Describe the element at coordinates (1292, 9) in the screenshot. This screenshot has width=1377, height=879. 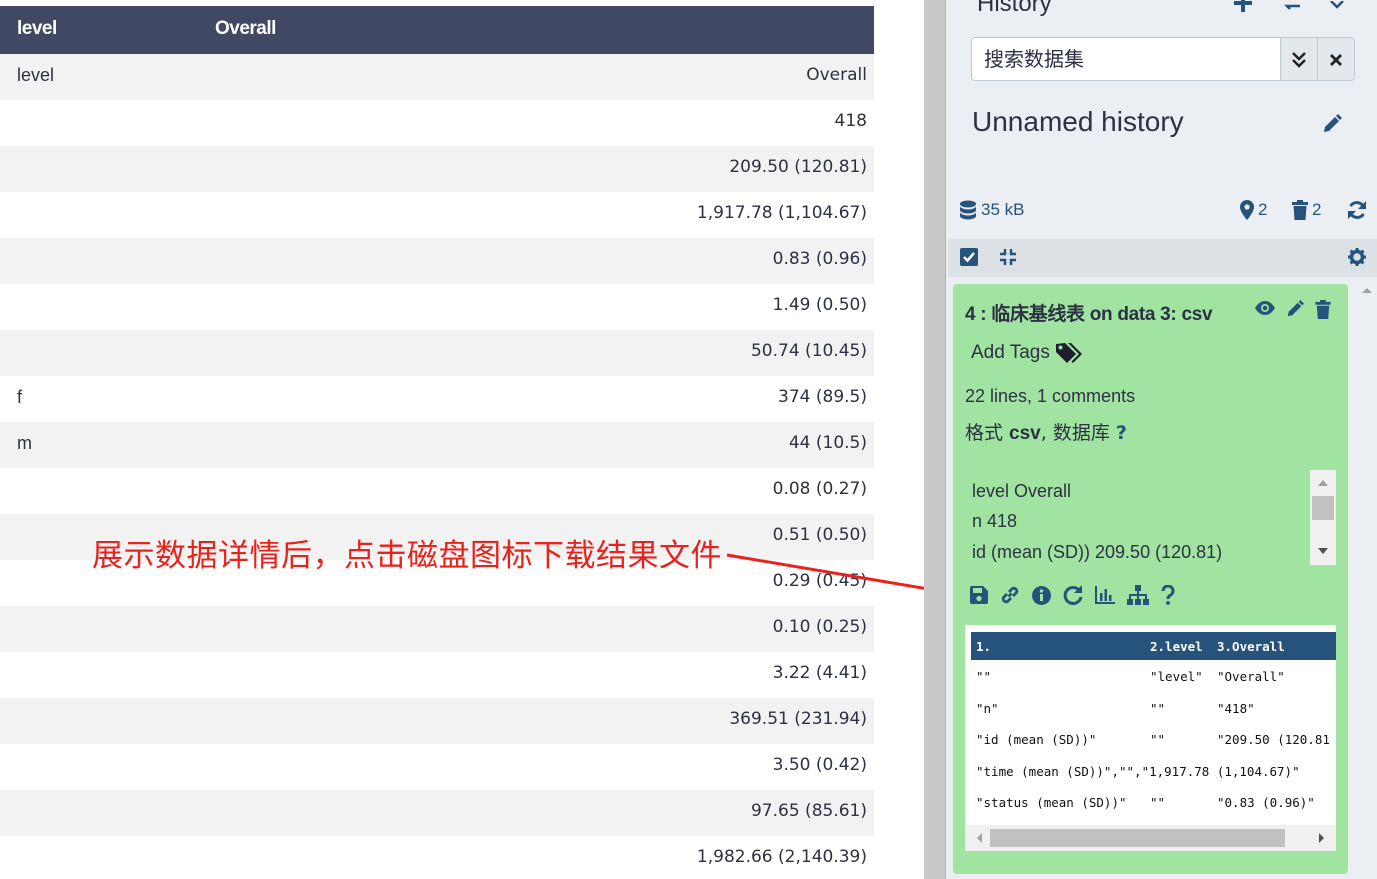
I see `switch-history-icon` at that location.